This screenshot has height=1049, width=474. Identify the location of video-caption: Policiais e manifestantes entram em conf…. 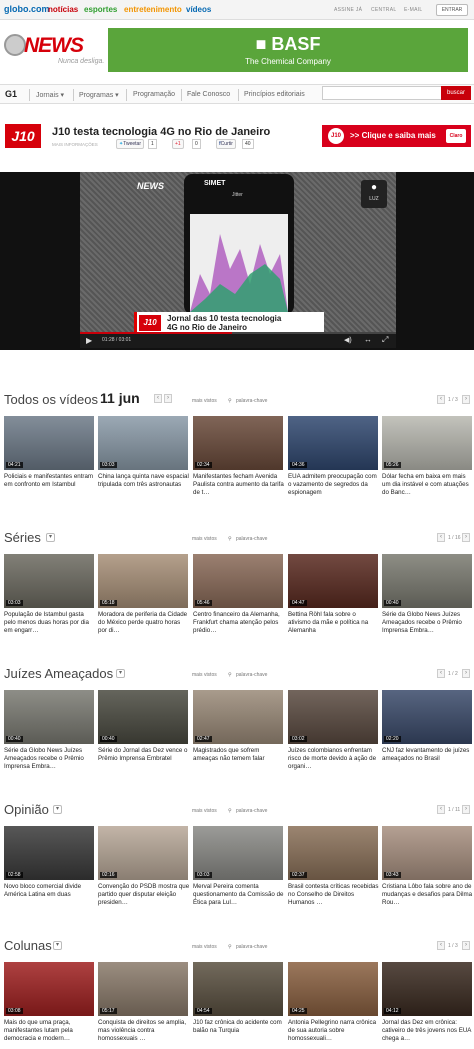
(50, 481).